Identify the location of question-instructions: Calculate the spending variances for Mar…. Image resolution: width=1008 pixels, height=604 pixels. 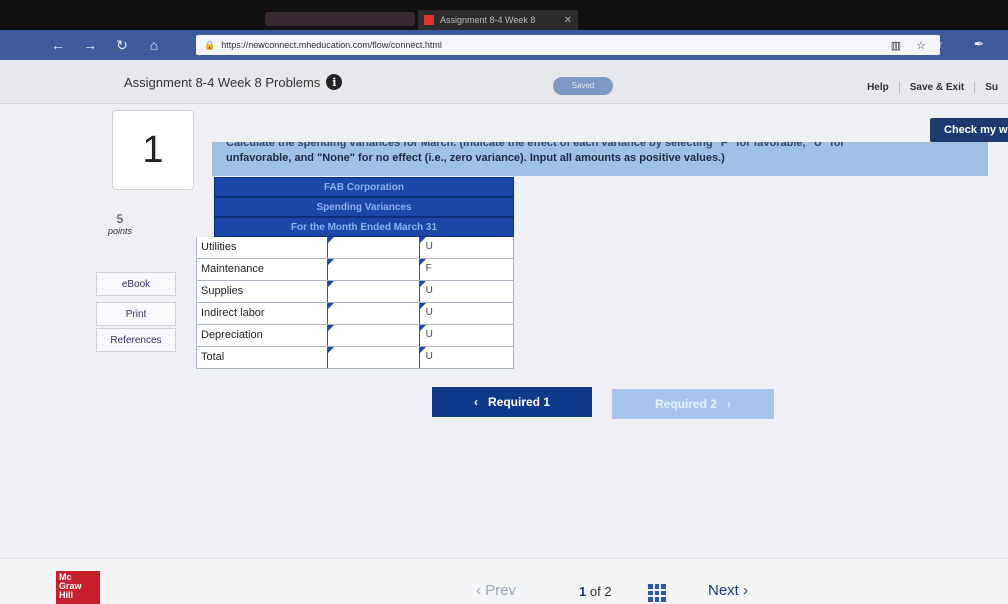
(600, 159).